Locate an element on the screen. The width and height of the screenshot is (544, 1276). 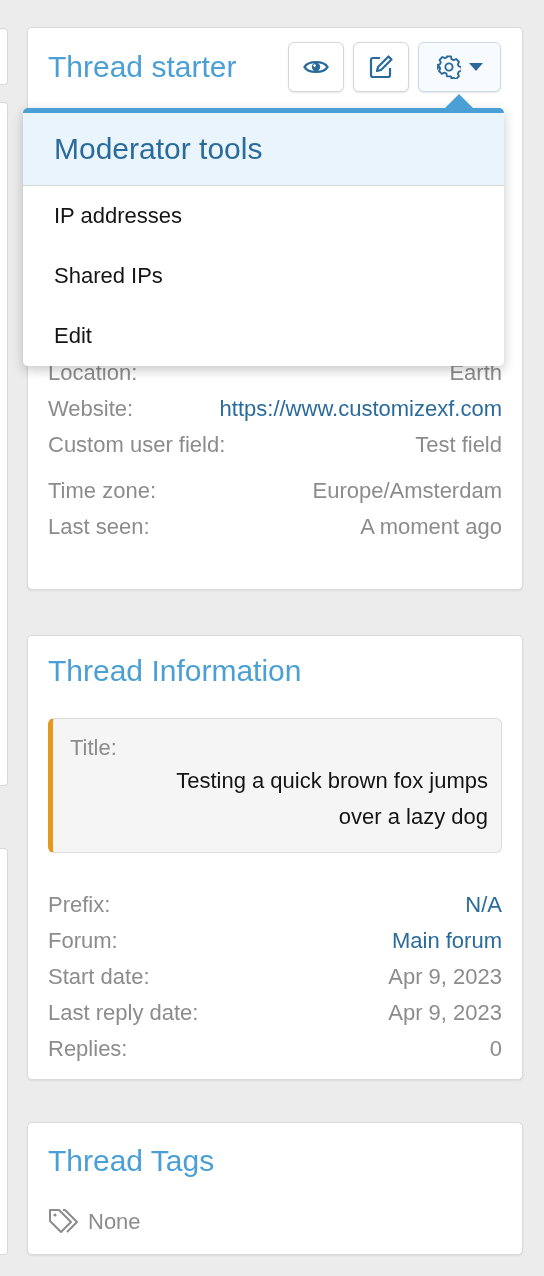
card-edge is located at coordinates (4, 56).